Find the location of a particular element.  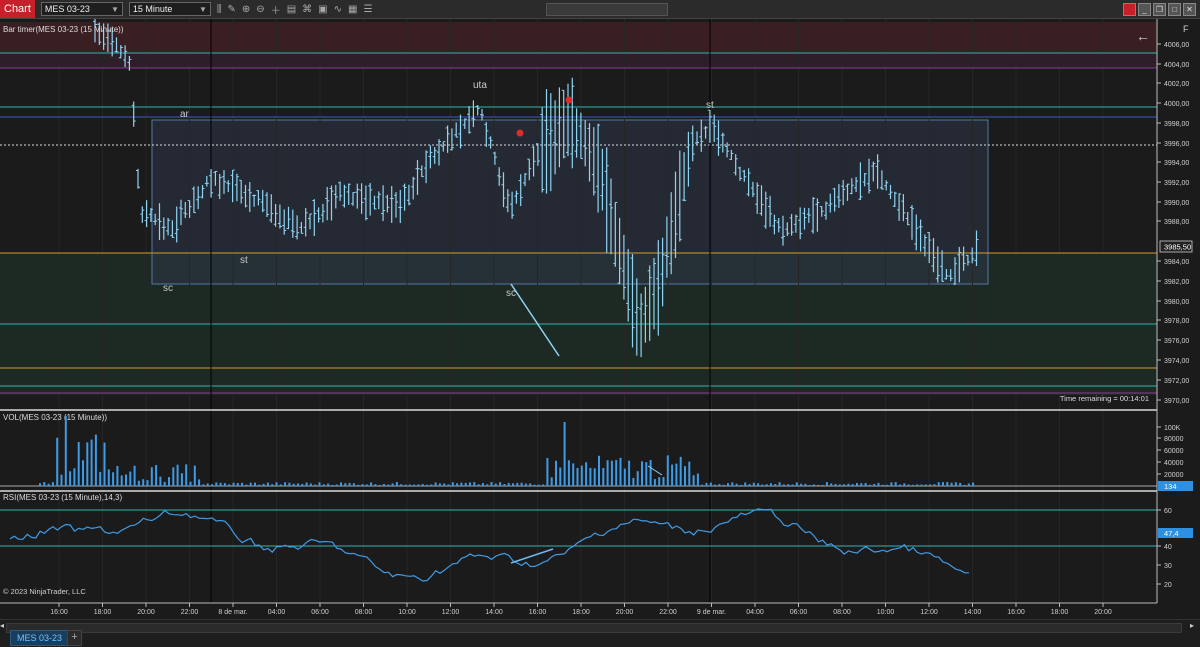

restore-button: ❐ is located at coordinates (1159, 9).